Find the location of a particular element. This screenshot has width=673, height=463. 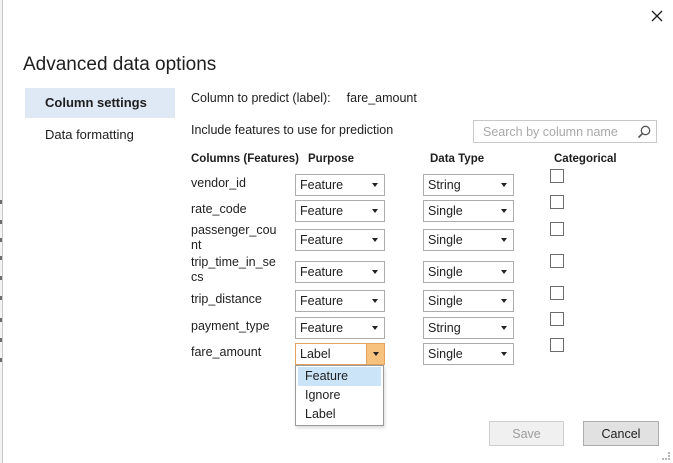

column-search is located at coordinates (565, 131).